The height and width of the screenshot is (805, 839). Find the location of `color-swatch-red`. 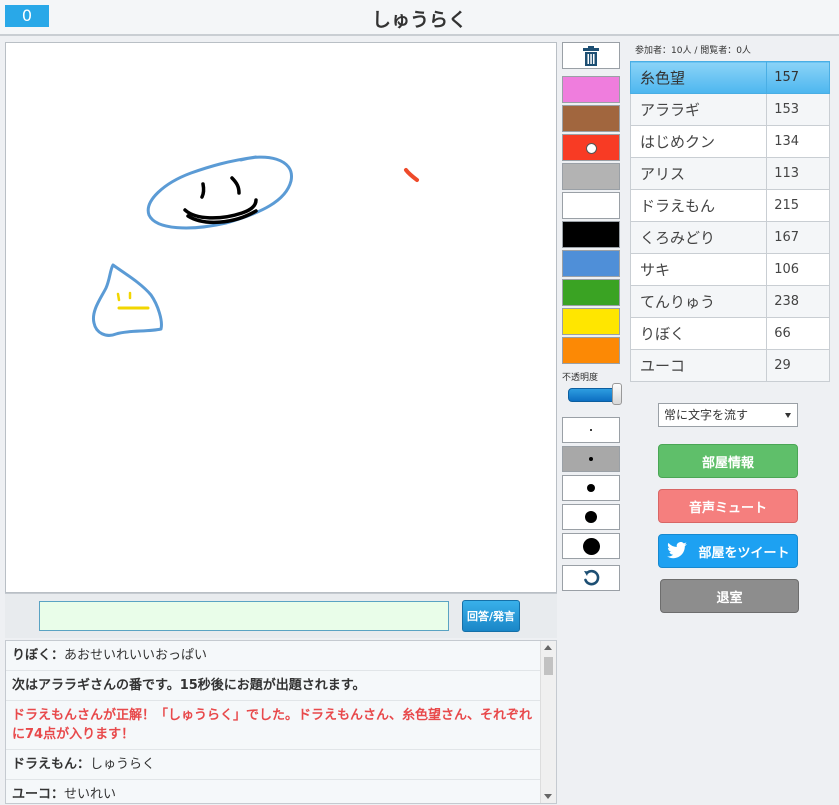

color-swatch-red is located at coordinates (591, 147).